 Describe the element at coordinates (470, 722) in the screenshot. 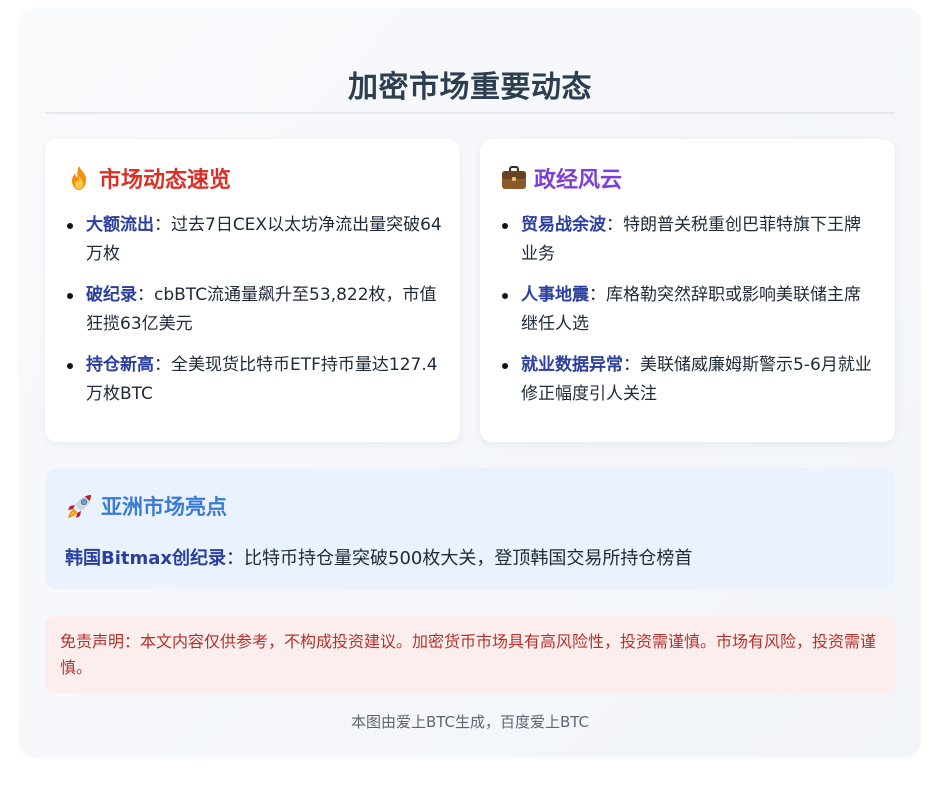

I see `footer-credit: 本图由爱上BTC生成，百度爱上BTC` at that location.